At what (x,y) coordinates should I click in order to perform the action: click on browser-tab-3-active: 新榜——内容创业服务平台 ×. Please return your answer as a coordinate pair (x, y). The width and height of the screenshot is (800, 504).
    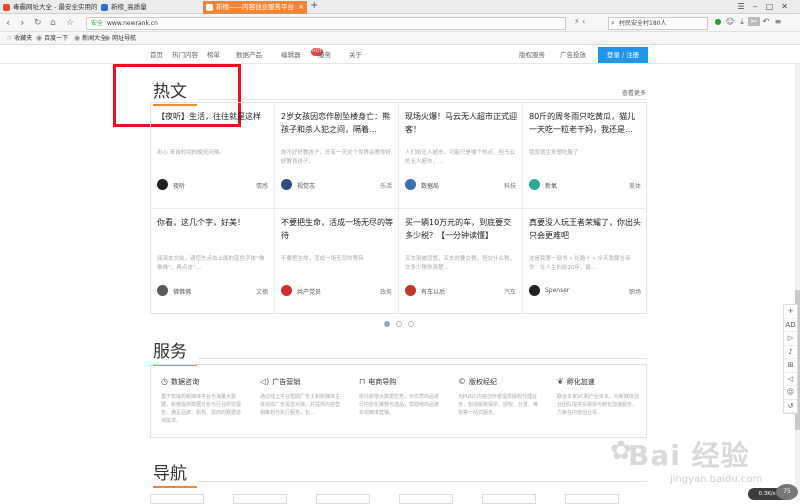
    Looking at the image, I should click on (255, 7).